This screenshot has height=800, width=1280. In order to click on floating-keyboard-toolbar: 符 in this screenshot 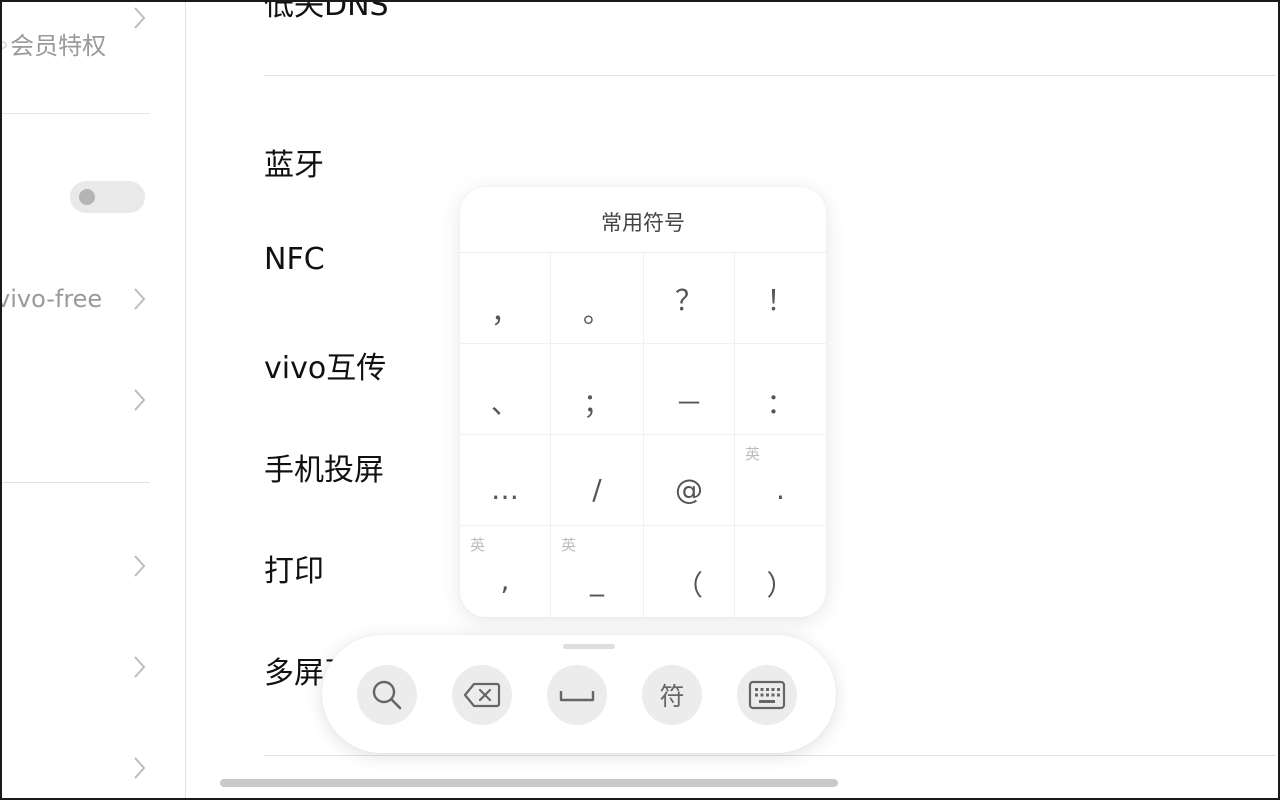, I will do `click(579, 694)`.